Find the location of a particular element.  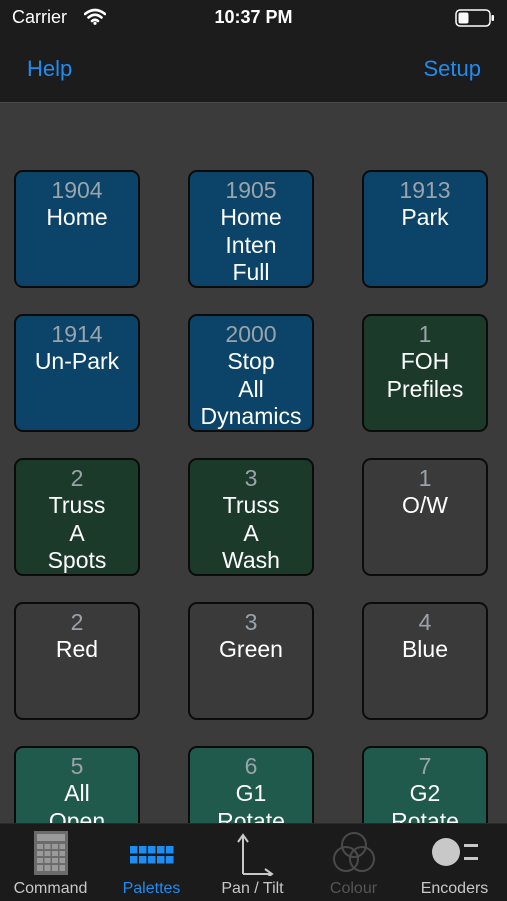

palette-label: All Open is located at coordinates (77, 801).